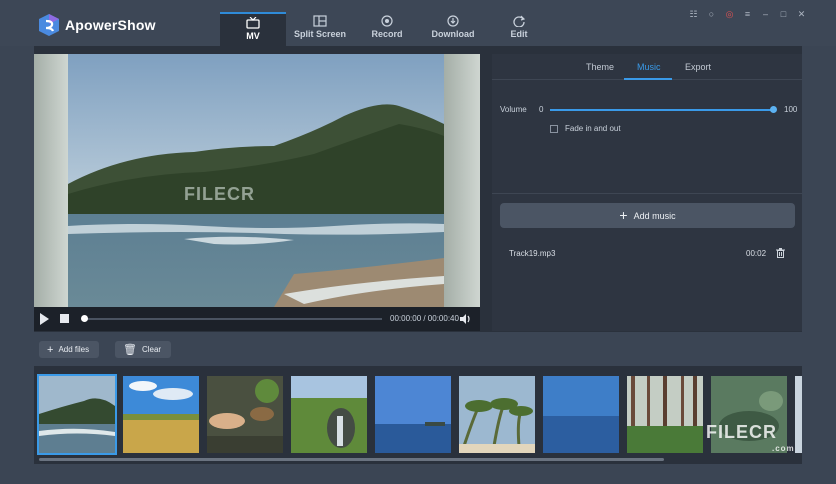  I want to click on window-controls: ☷ ○ ◎ ≡ – □ ✕, so click(747, 14).